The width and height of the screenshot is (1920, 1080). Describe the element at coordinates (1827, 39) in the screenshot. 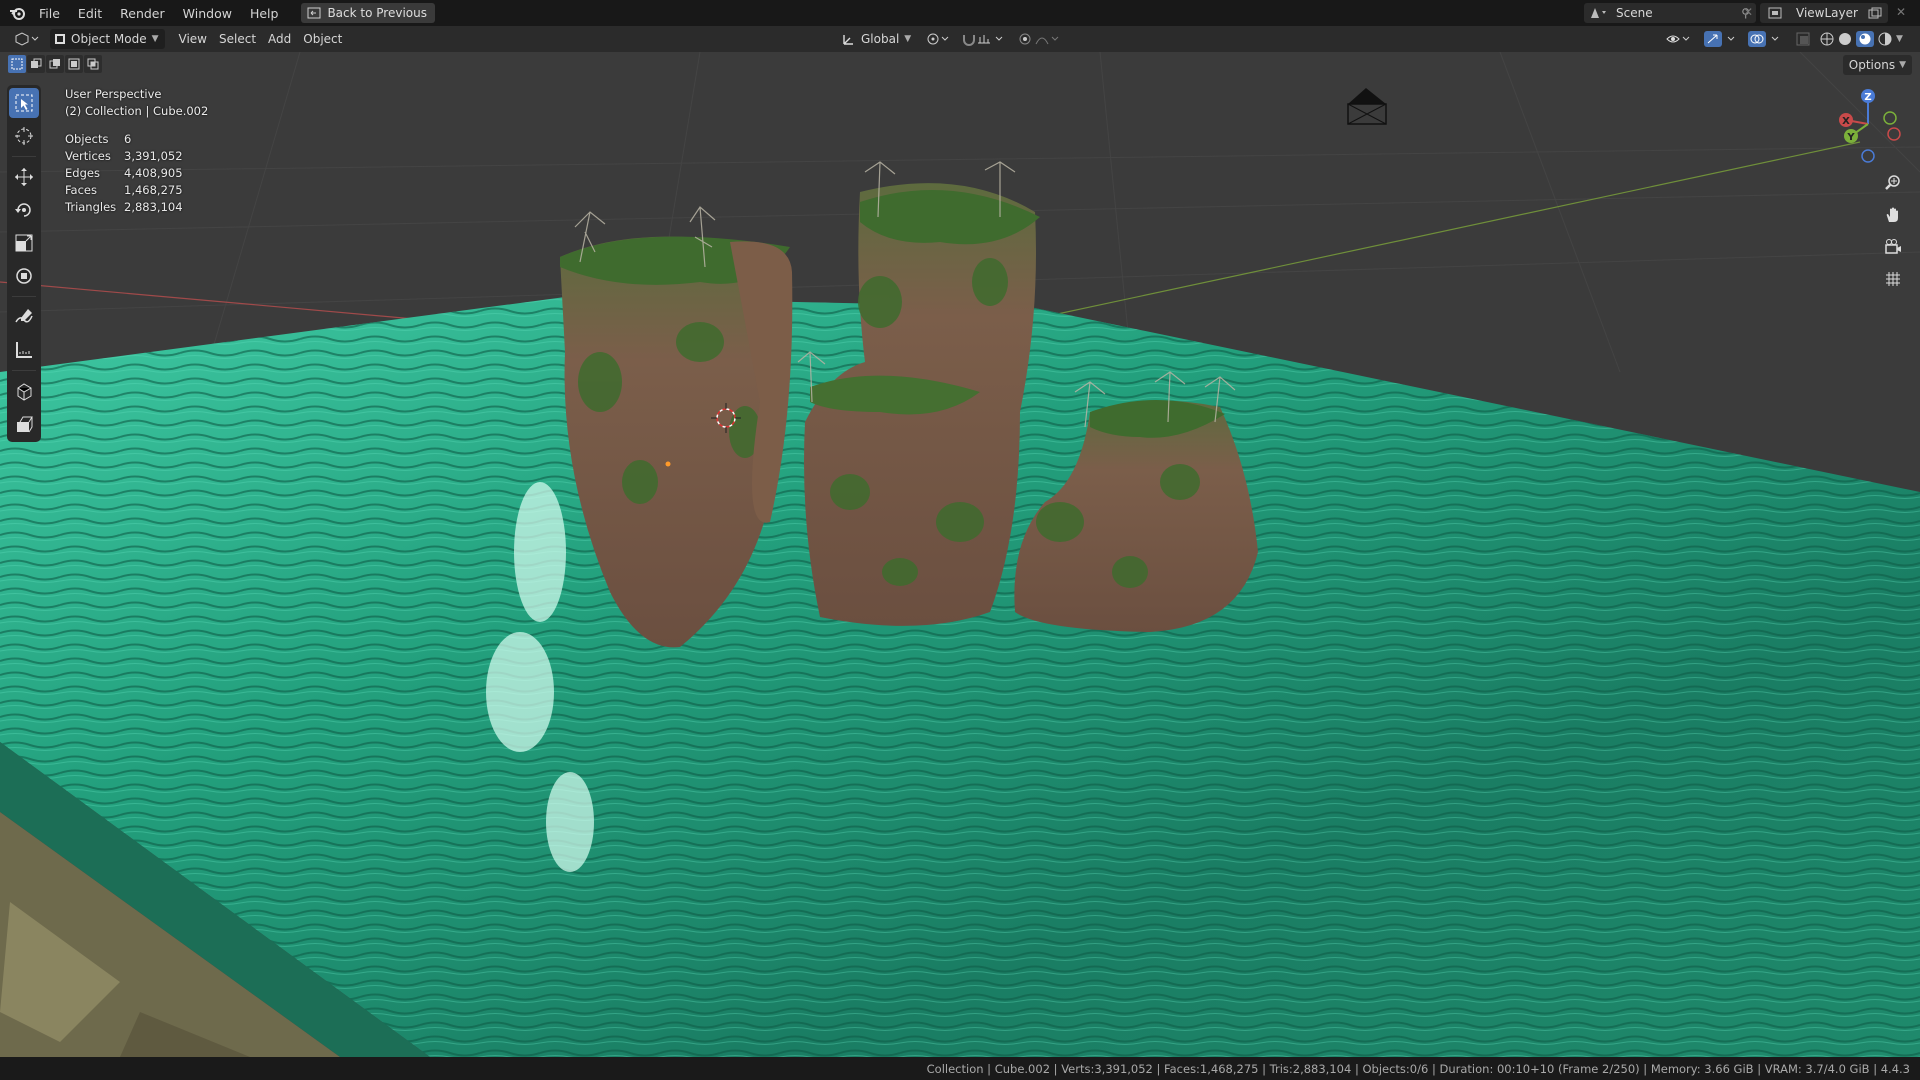

I see `wireframe-shading-icon` at that location.